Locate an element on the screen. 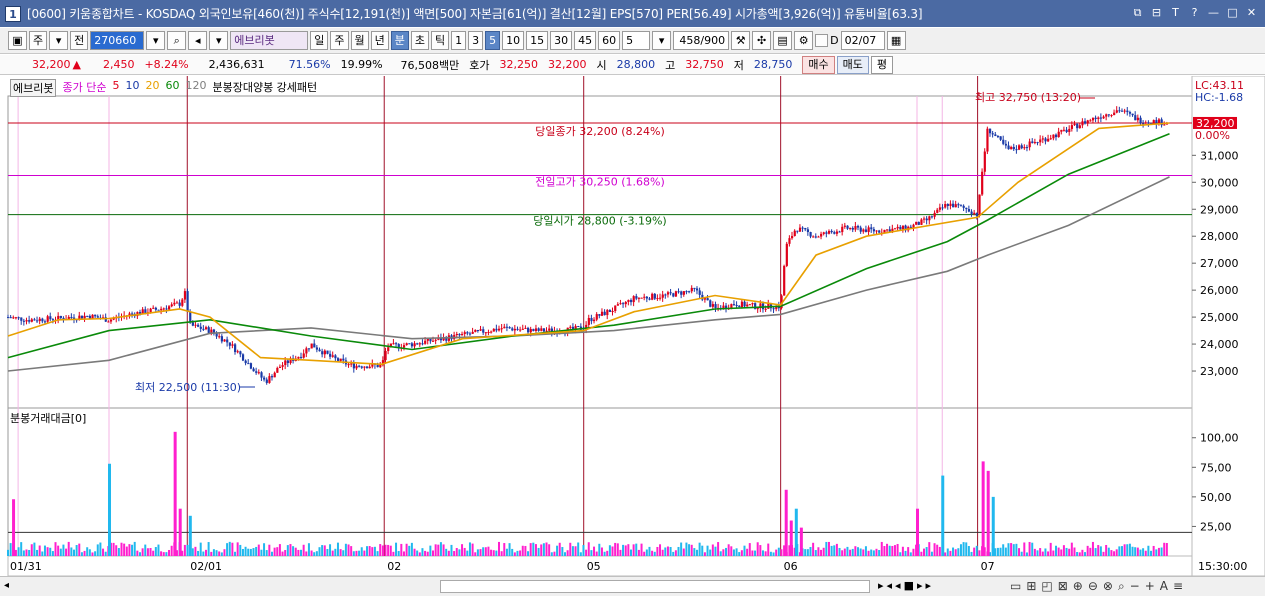  layout-icon: ⊟ is located at coordinates (1156, 12).